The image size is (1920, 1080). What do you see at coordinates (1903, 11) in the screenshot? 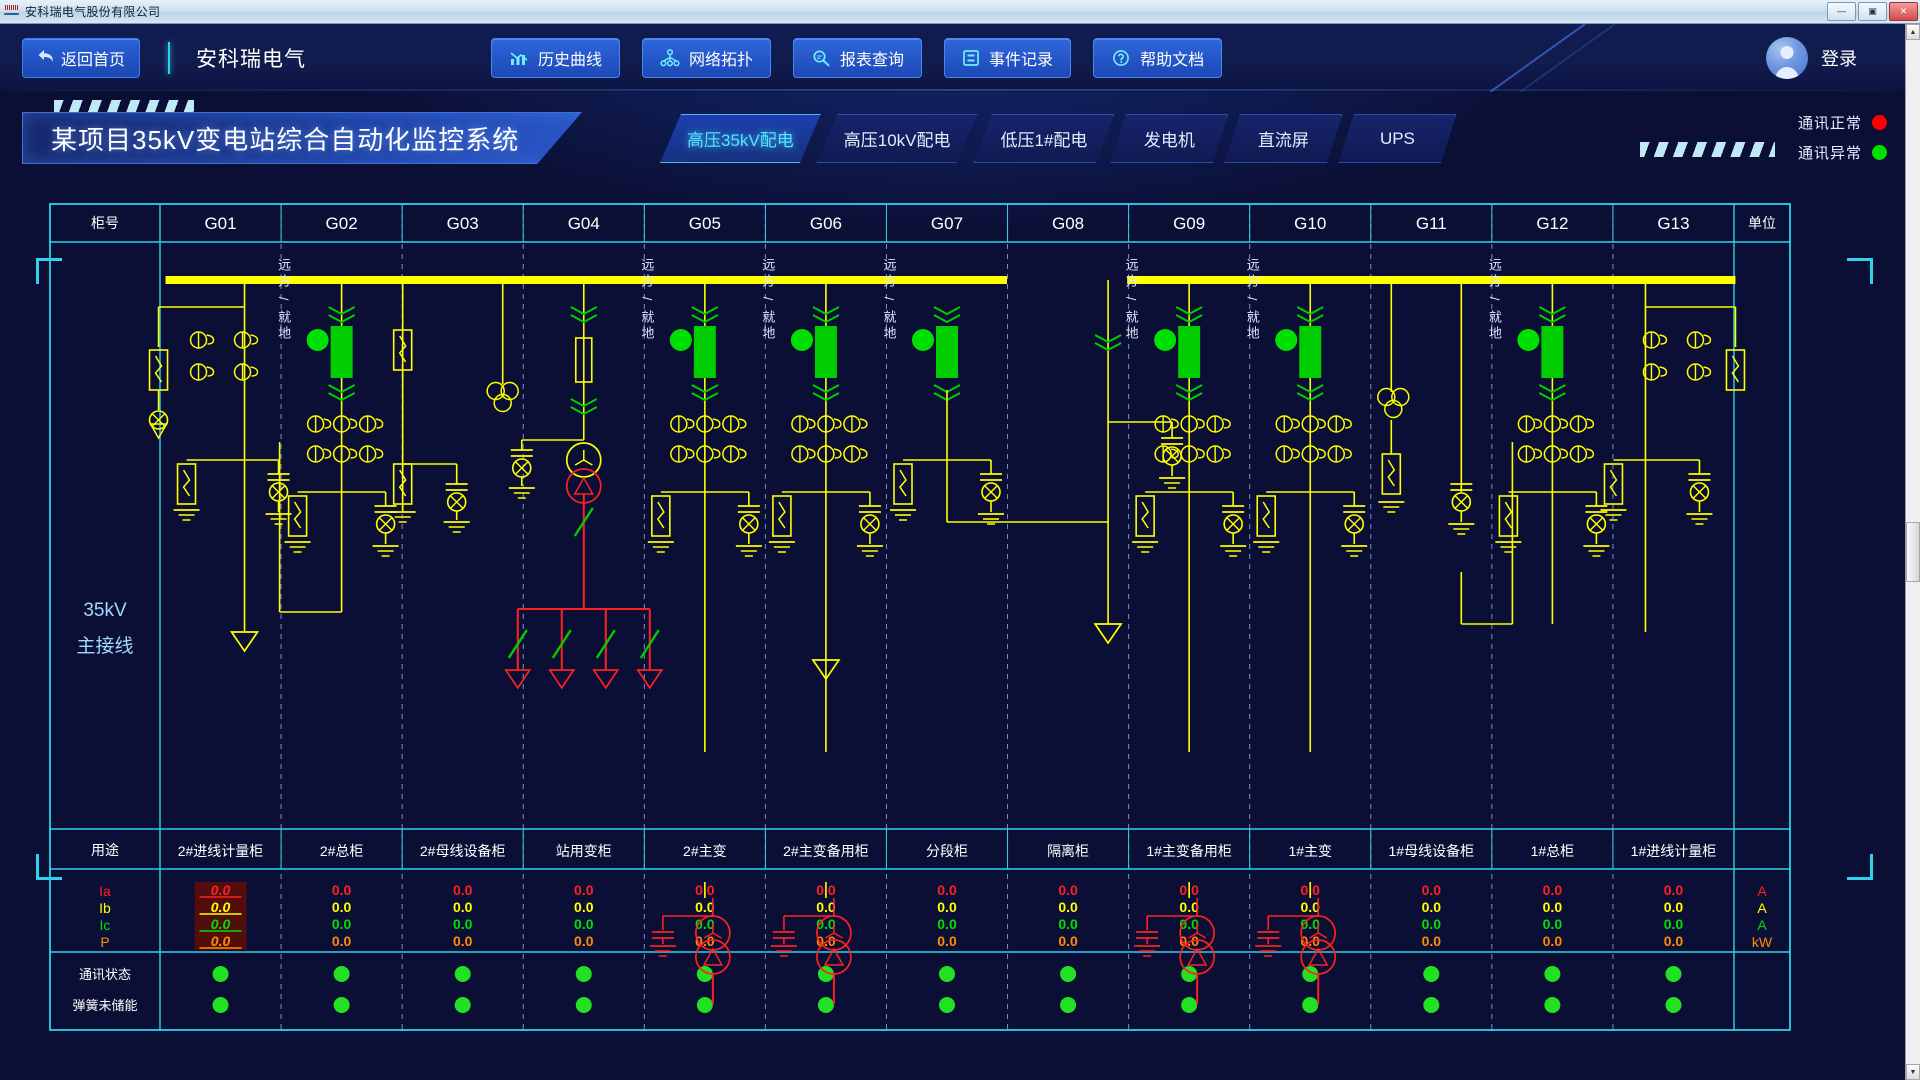
I see `close-button: ✕` at bounding box center [1903, 11].